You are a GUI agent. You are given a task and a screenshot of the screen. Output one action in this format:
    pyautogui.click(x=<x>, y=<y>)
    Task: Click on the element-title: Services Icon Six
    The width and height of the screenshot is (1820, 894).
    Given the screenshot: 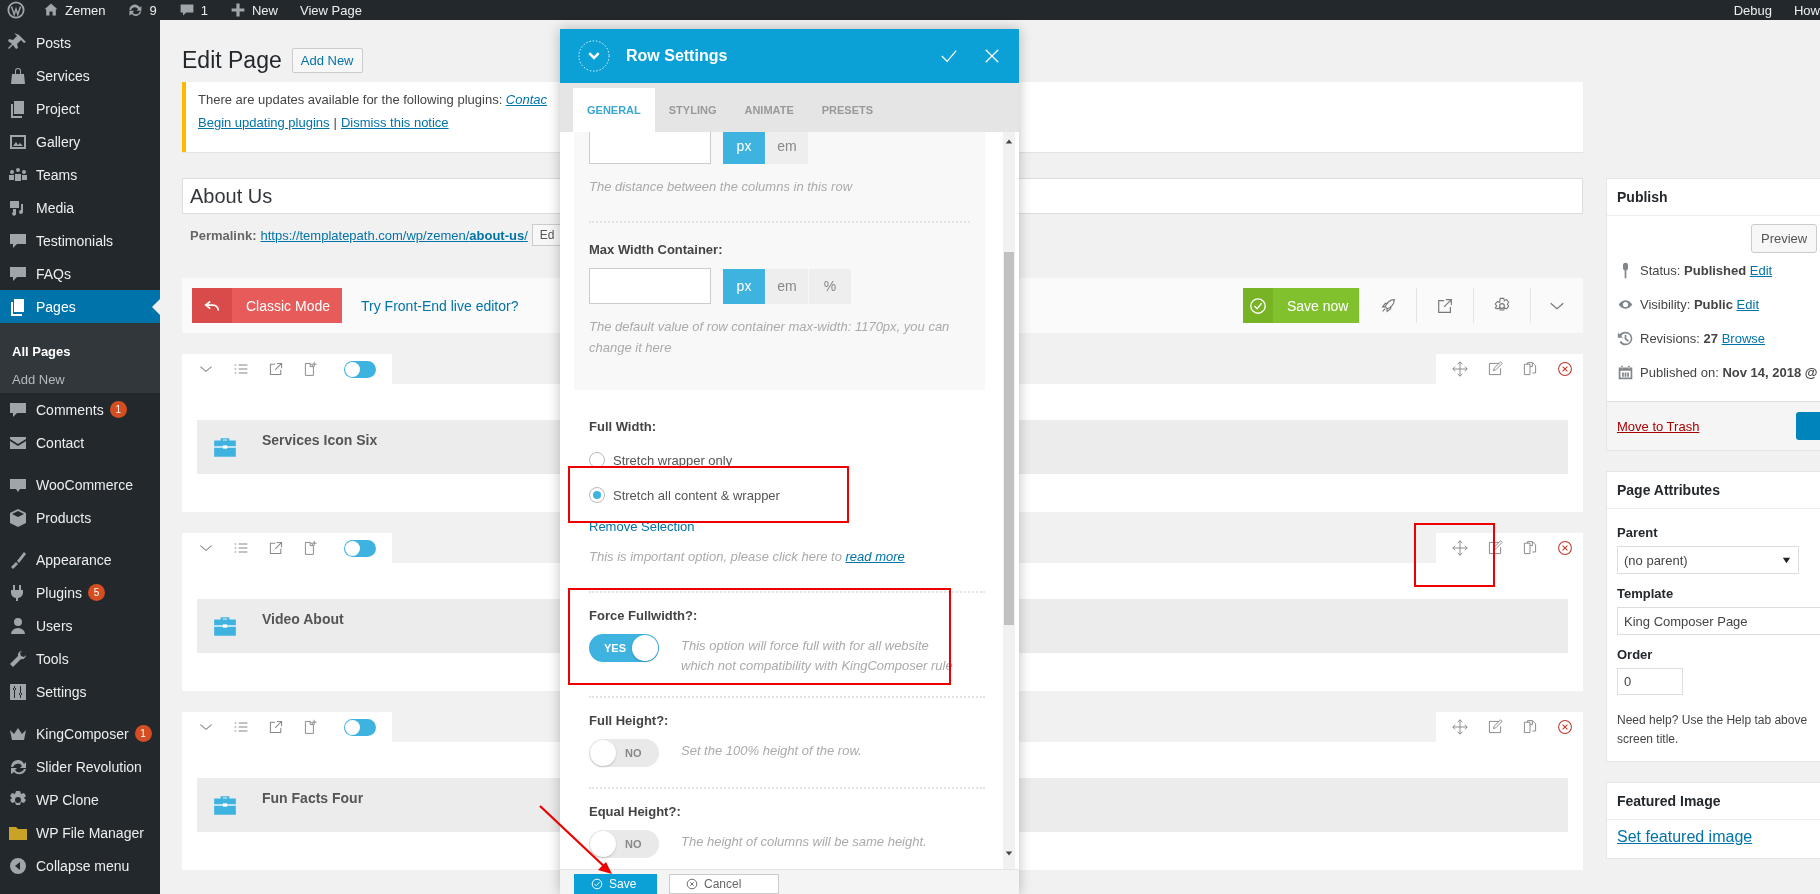 What is the action you would take?
    pyautogui.click(x=320, y=439)
    